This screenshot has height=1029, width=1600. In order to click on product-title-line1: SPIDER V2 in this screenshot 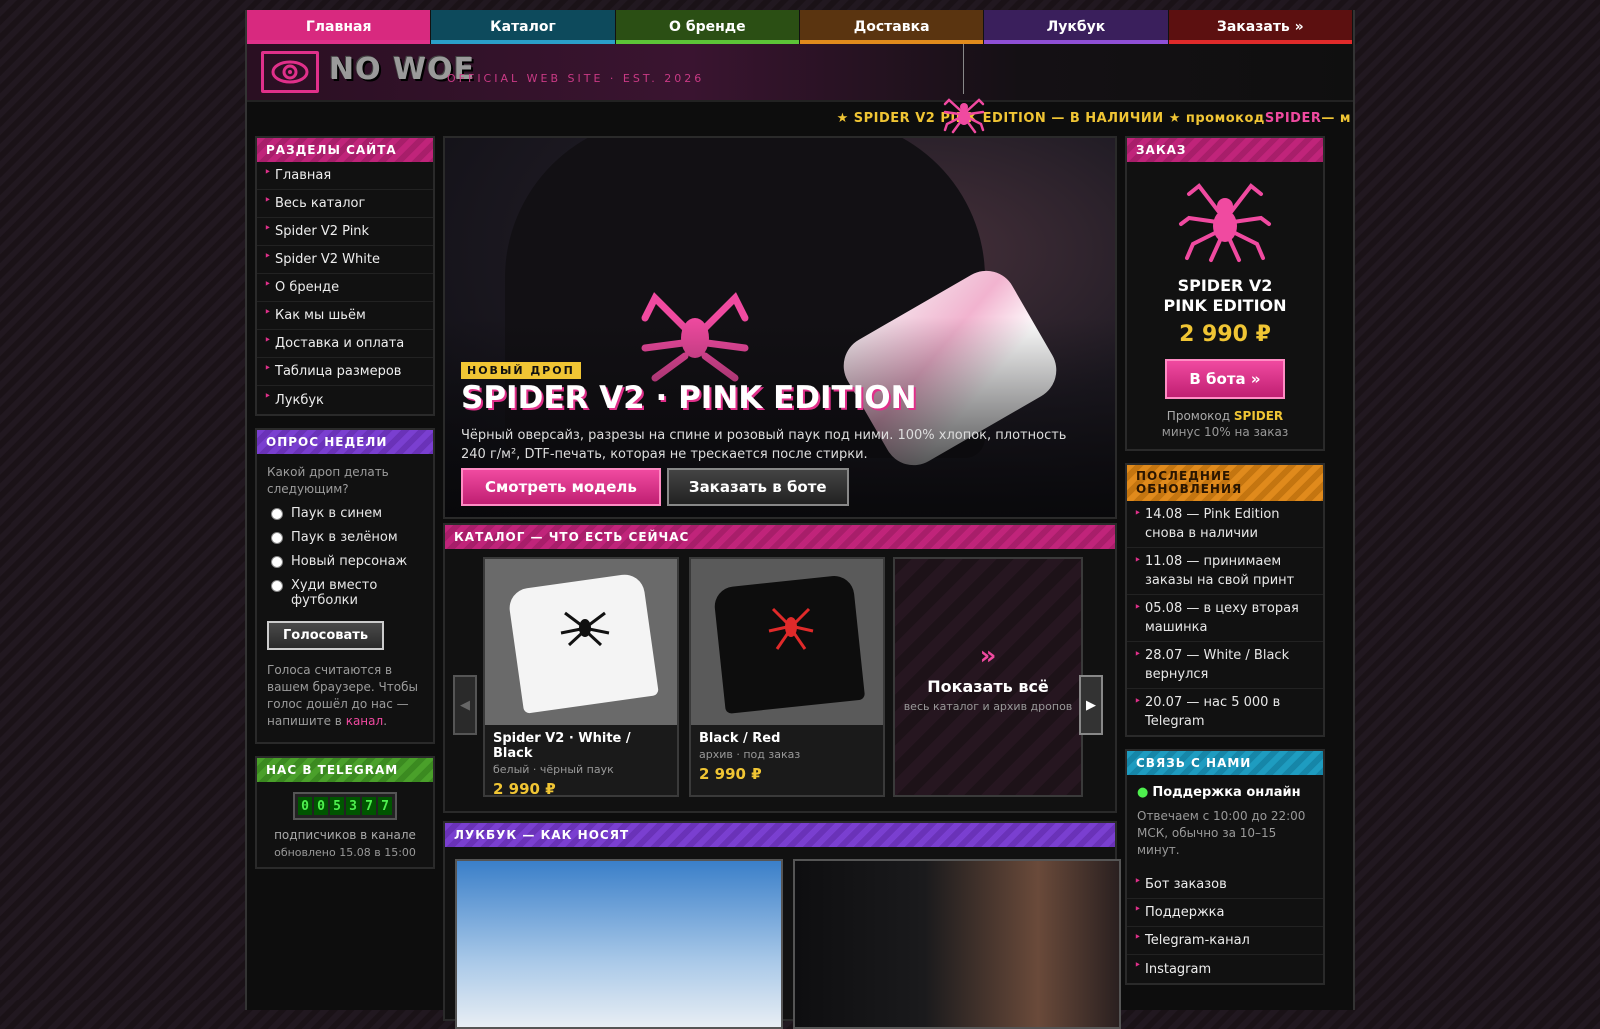, I will do `click(1225, 285)`.